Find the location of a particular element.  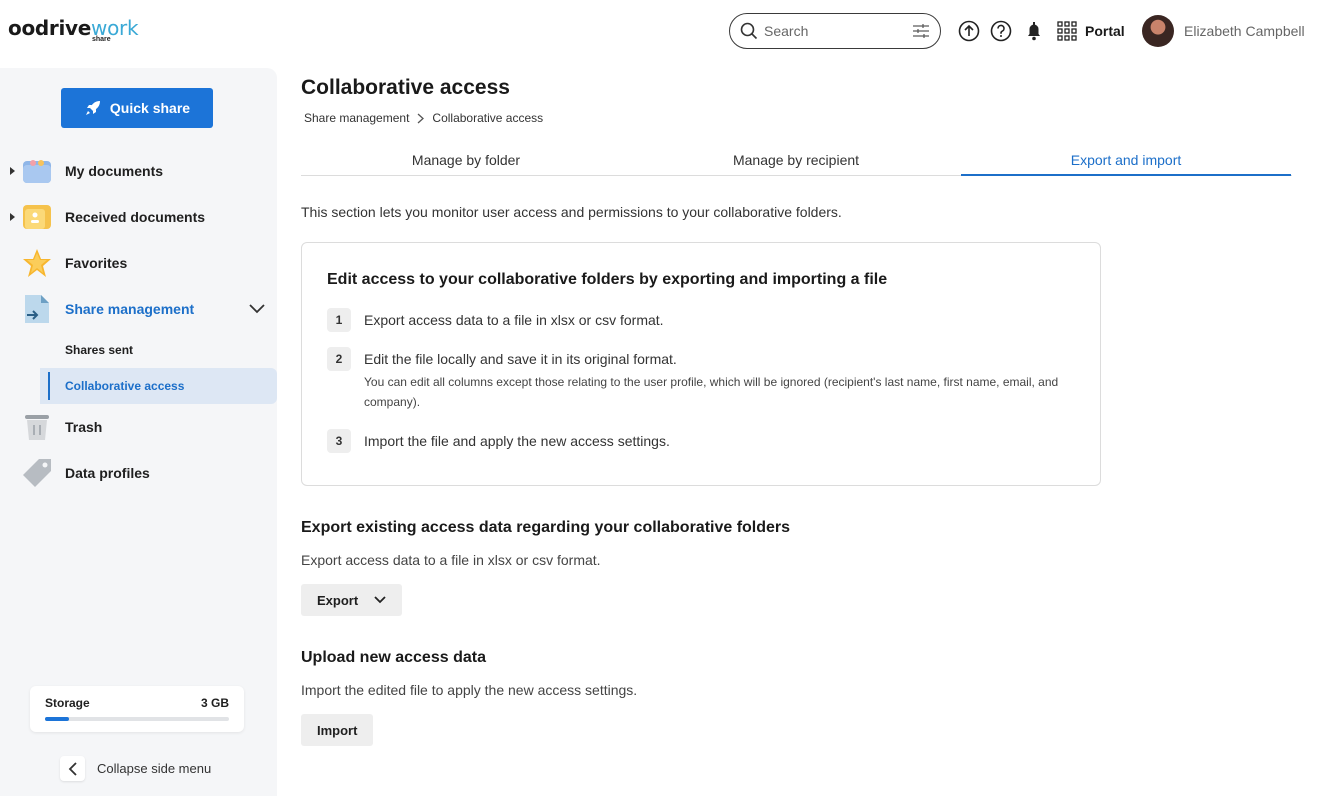

logo-main: oodrive is located at coordinates (50, 28).